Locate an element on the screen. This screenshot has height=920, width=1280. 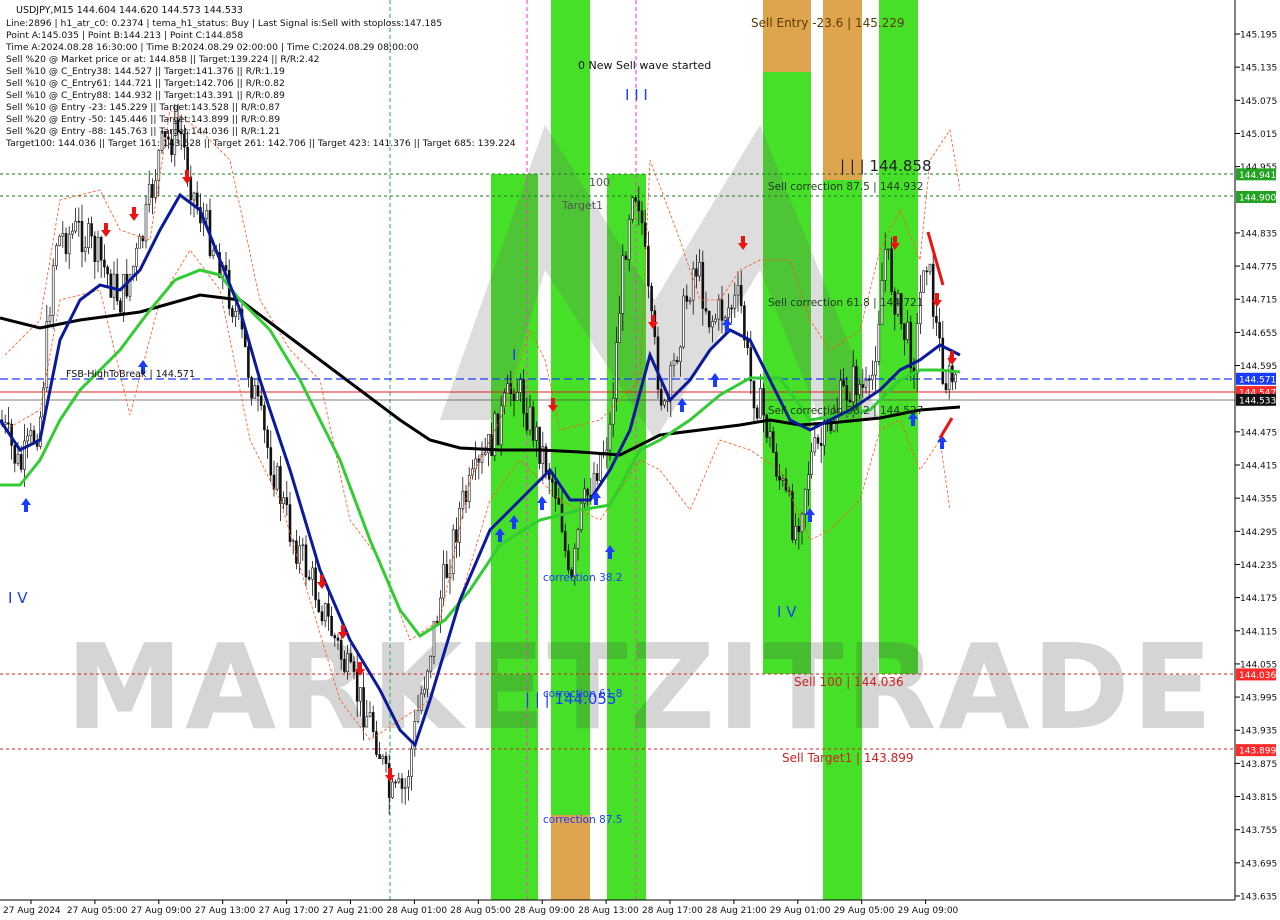
time-tick-label: 27 Aug 13:00 is located at coordinates (225, 911).